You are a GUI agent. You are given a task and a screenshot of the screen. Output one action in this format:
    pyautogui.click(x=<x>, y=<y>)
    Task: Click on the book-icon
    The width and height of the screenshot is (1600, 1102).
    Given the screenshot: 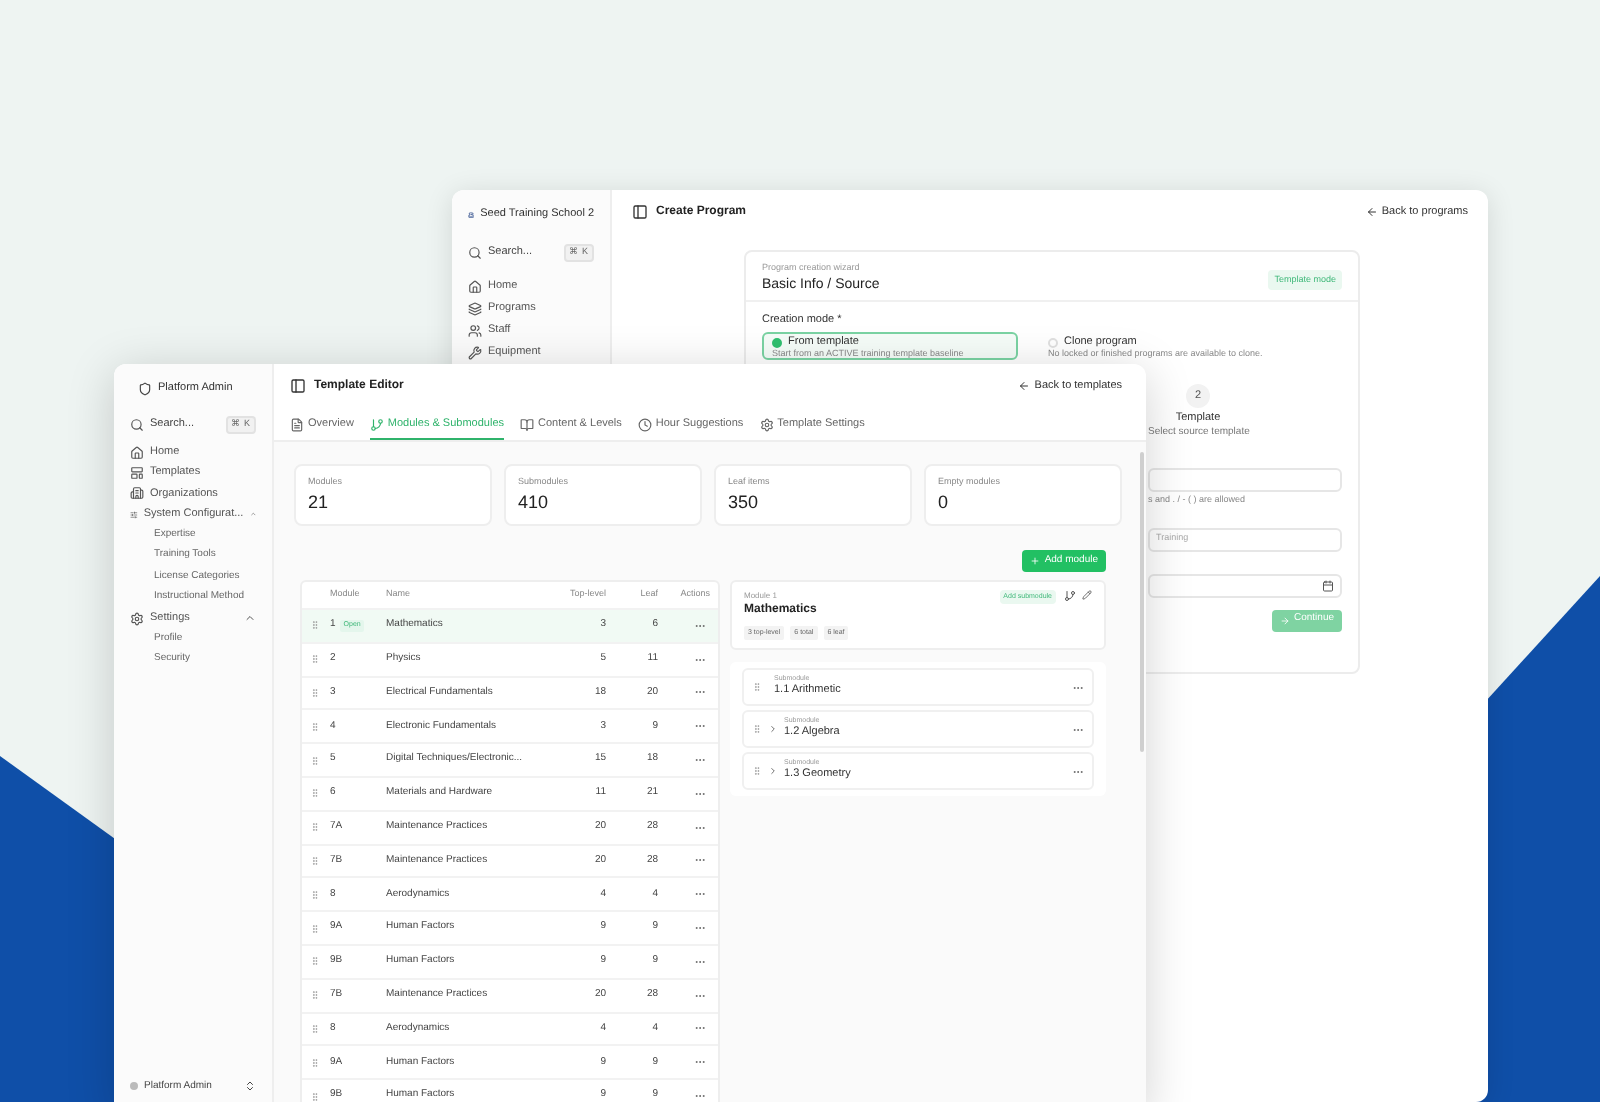 What is the action you would take?
    pyautogui.click(x=527, y=425)
    